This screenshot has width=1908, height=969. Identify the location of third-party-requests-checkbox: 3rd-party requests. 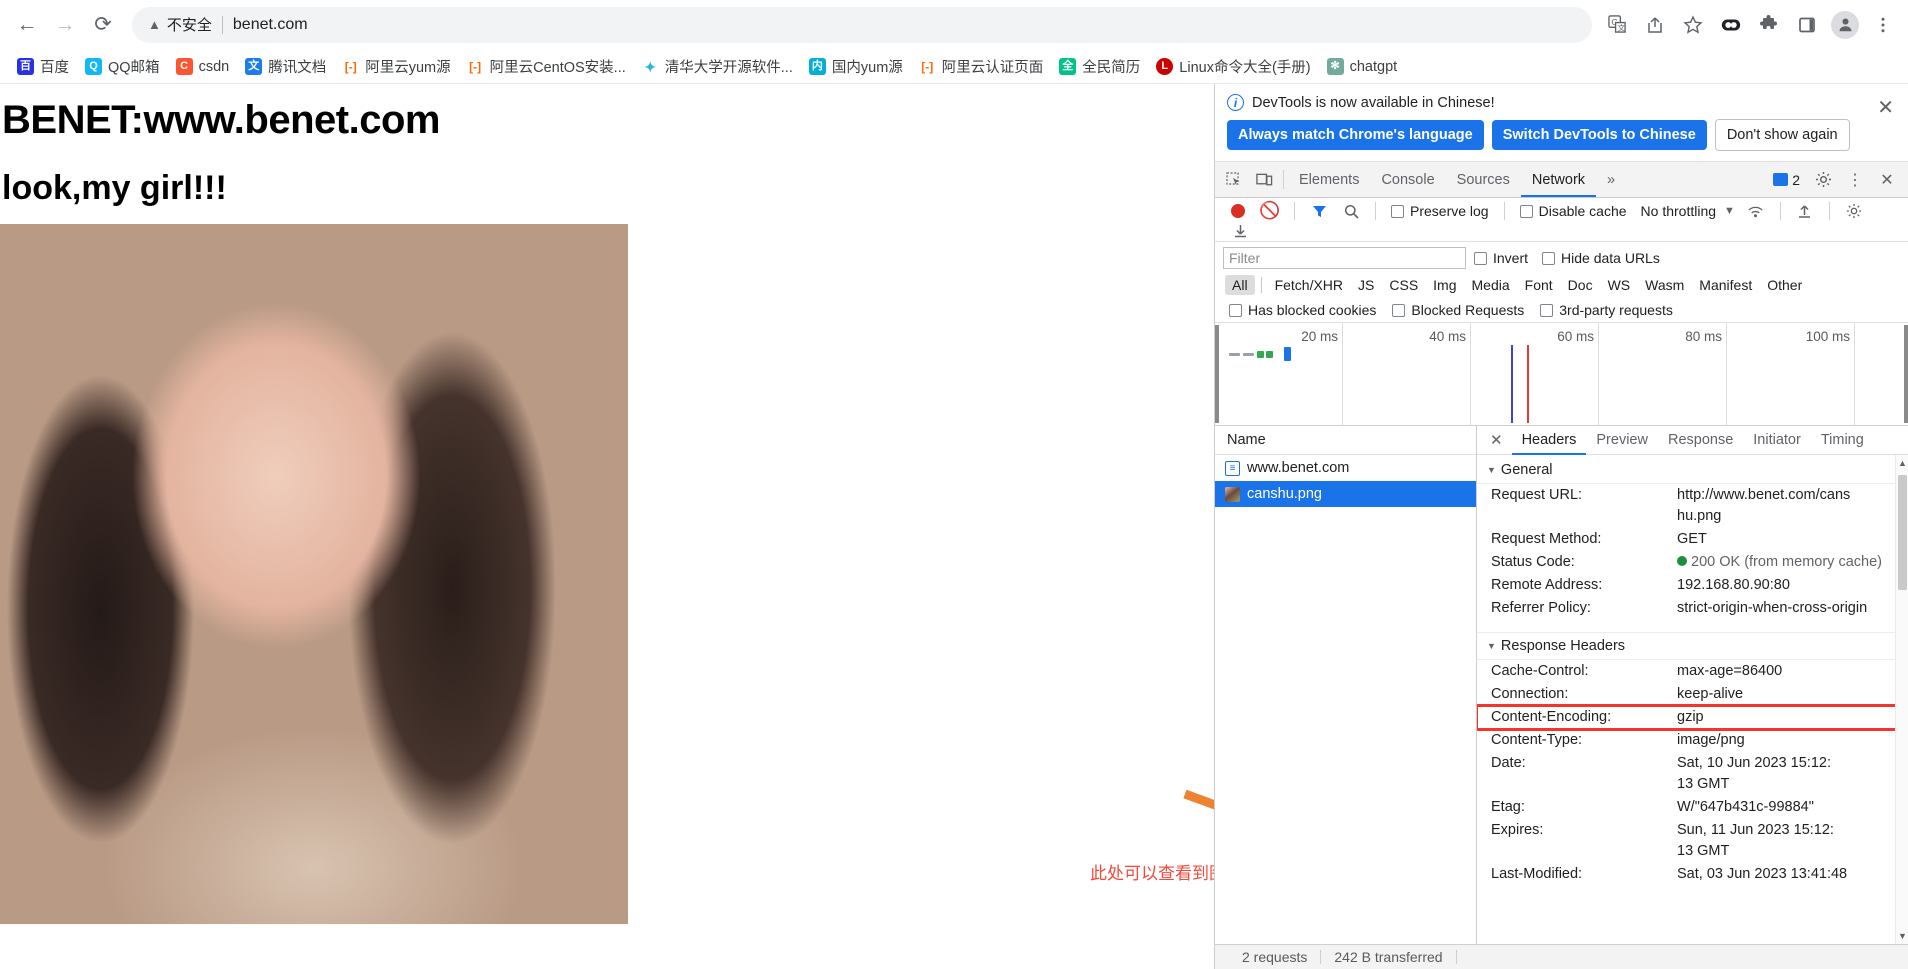
(1606, 310).